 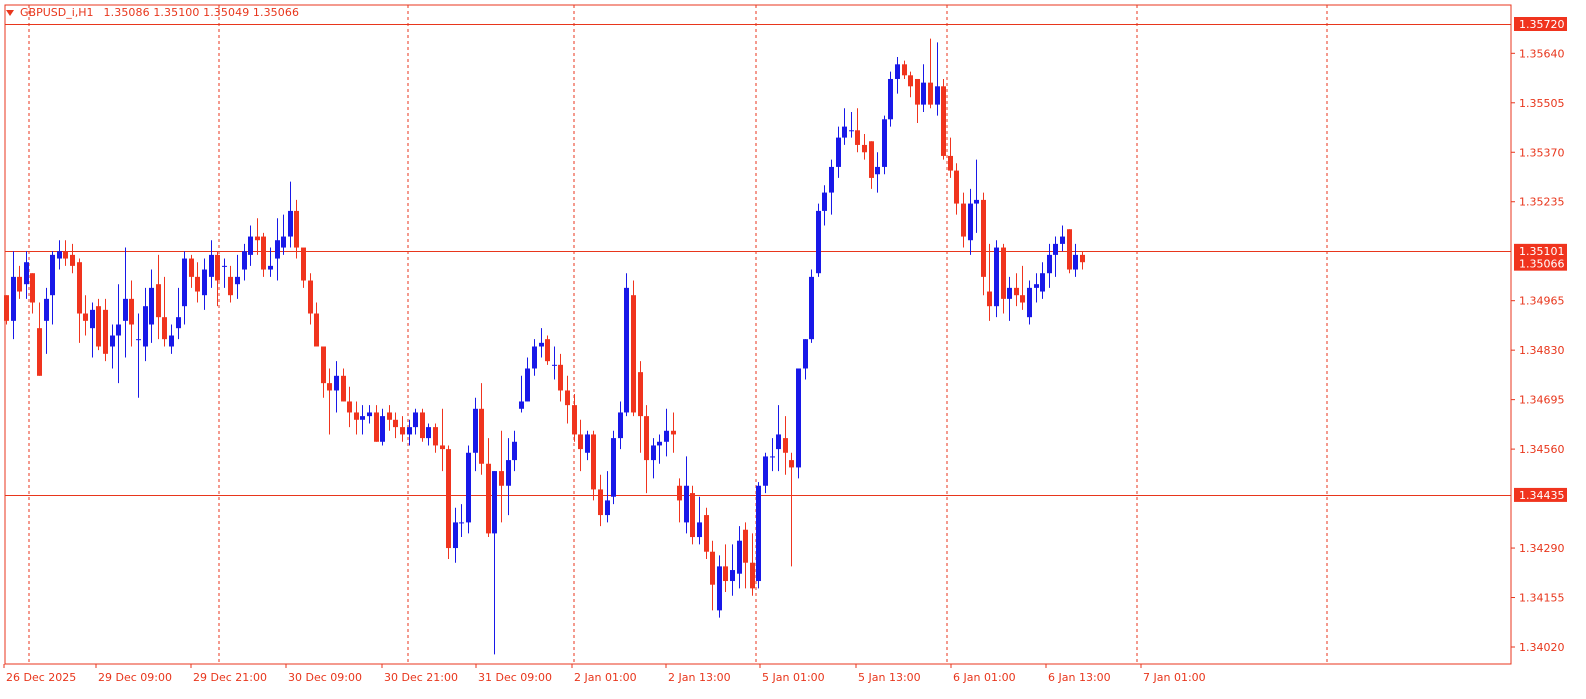 What do you see at coordinates (889, 677) in the screenshot?
I see `time-tick-label: 5 Jan 13:00` at bounding box center [889, 677].